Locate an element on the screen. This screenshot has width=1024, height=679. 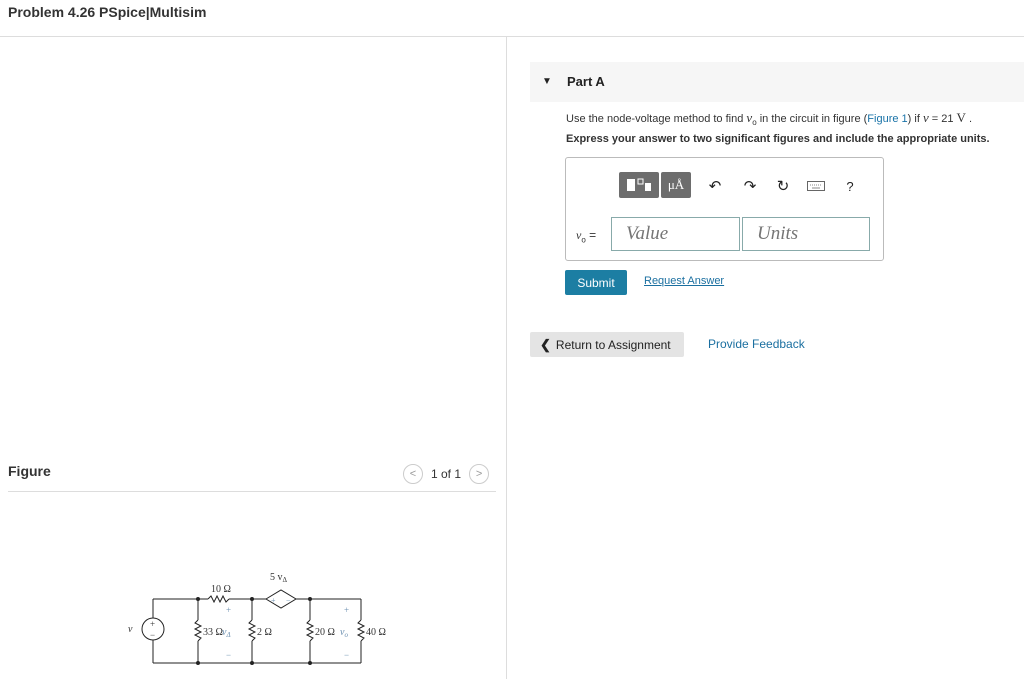
dep-plus: + is located at coordinates (273, 600).